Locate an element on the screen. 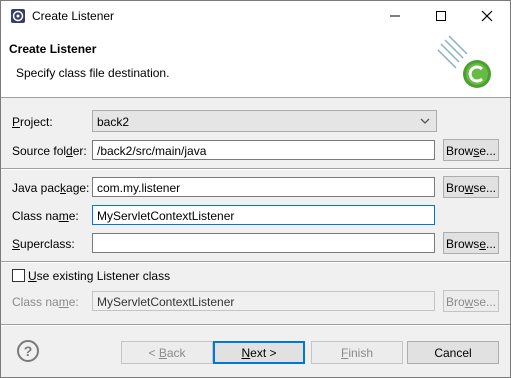 This screenshot has width=511, height=378. maximize-button is located at coordinates (441, 16).